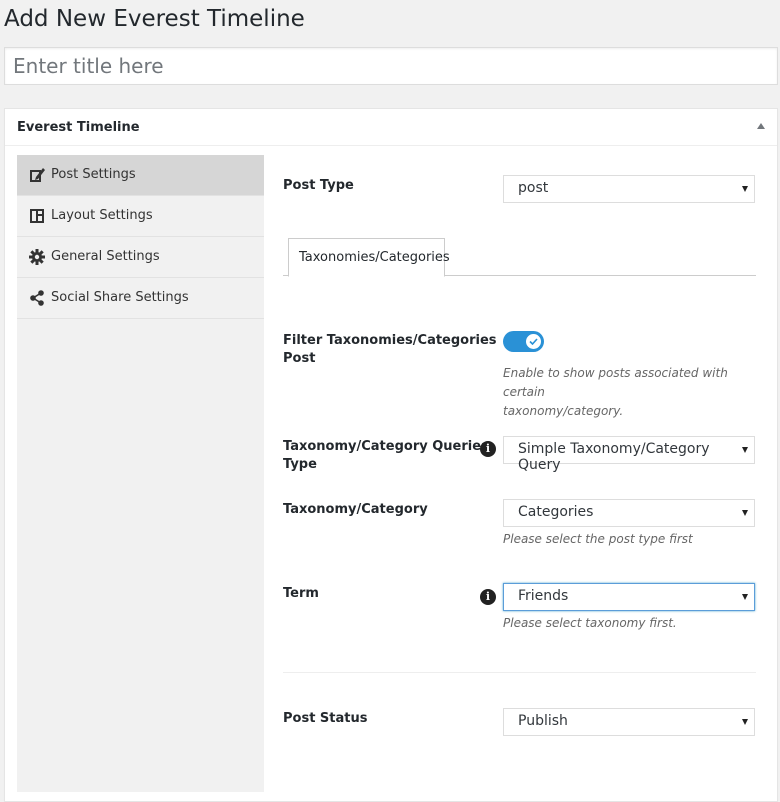  What do you see at coordinates (369, 257) in the screenshot?
I see `tab-taxonomies-categories: Taxonomies/Categories` at bounding box center [369, 257].